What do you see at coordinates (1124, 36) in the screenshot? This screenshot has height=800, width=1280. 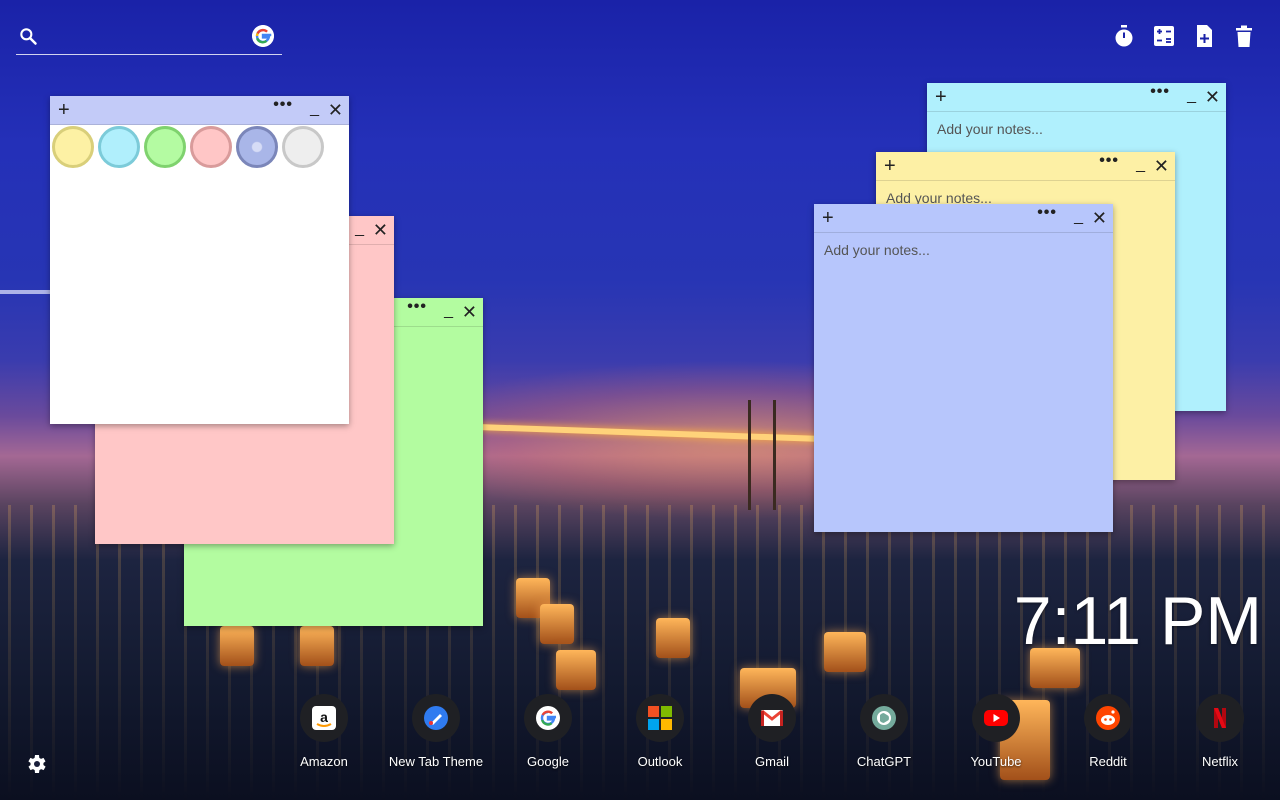 I see `timer-icon` at bounding box center [1124, 36].